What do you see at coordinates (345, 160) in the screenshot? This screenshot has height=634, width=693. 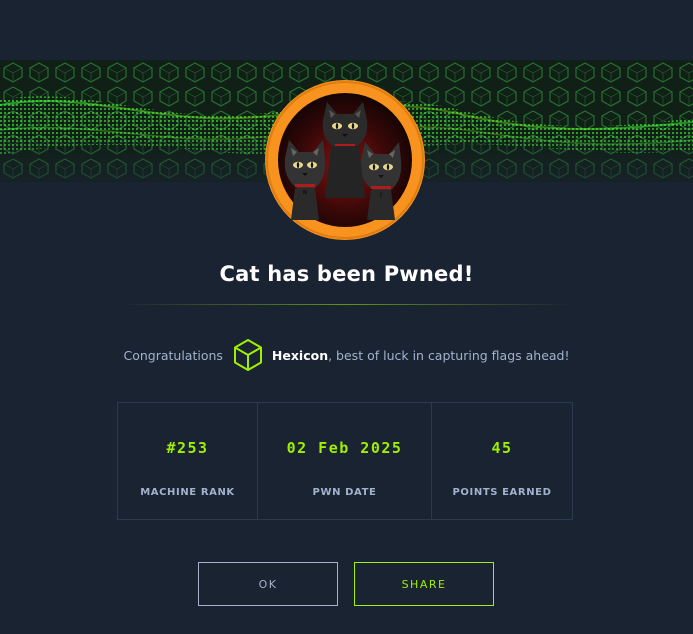 I see `machine-avatar: M N` at bounding box center [345, 160].